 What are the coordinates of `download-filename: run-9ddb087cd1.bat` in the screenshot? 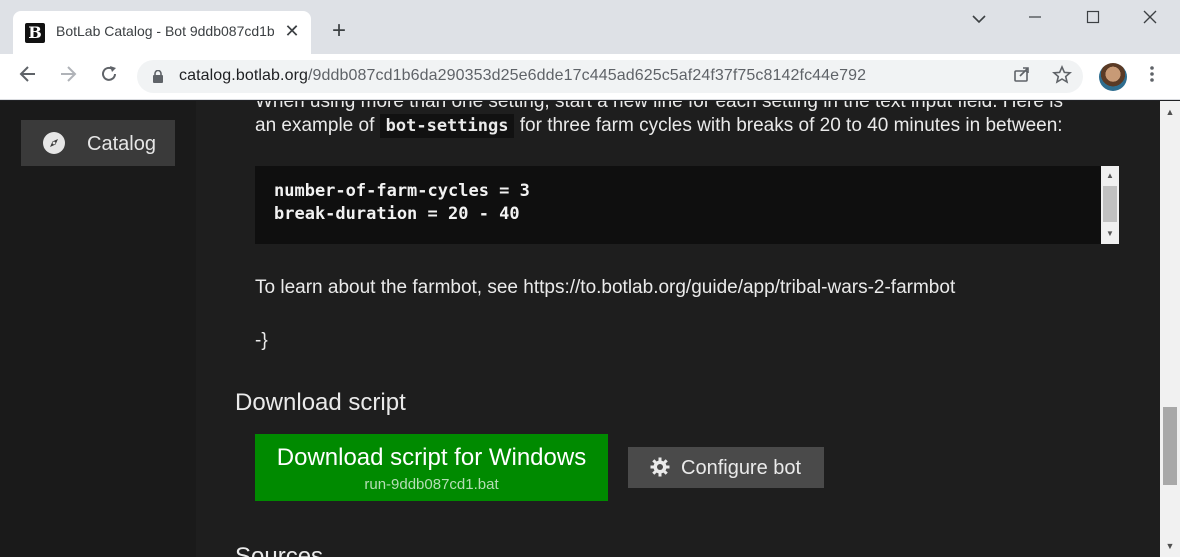 It's located at (431, 484).